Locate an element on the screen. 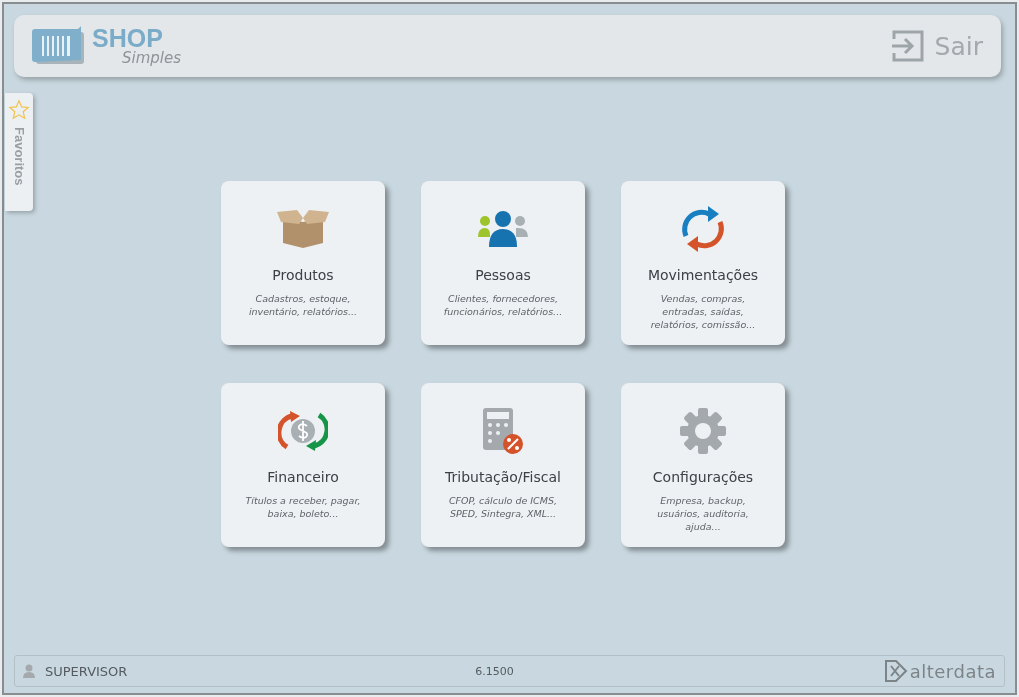 This screenshot has height=697, width=1019. settings-icon is located at coordinates (703, 431).